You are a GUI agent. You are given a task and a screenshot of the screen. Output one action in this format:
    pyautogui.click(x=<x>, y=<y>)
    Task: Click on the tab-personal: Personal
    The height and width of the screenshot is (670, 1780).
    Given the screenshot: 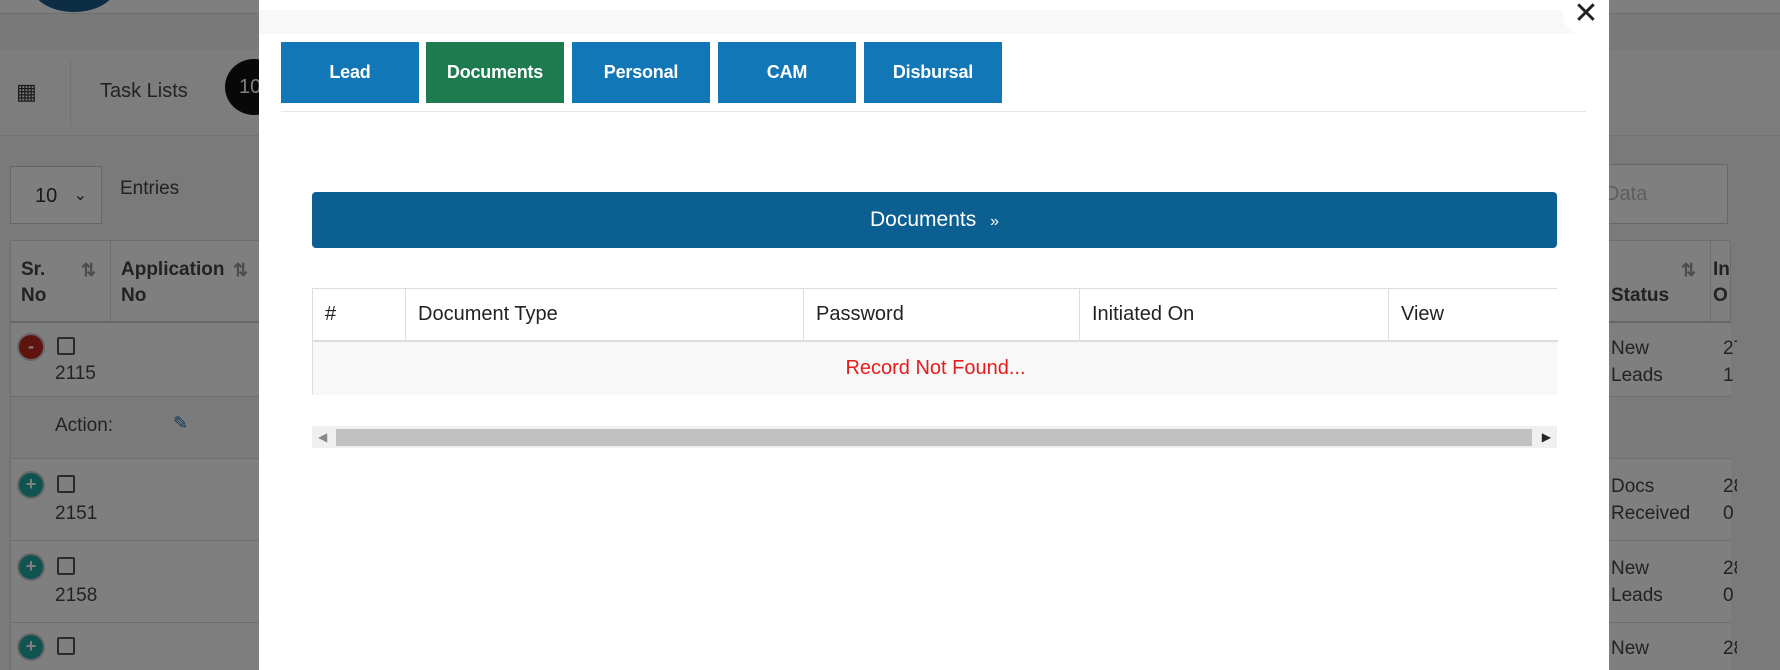 What is the action you would take?
    pyautogui.click(x=641, y=72)
    